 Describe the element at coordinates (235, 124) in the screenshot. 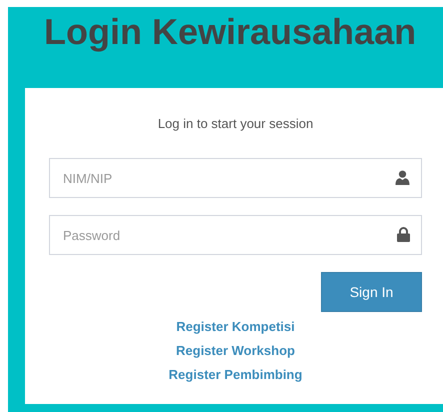

I see `login-message: Log in to start your session` at that location.